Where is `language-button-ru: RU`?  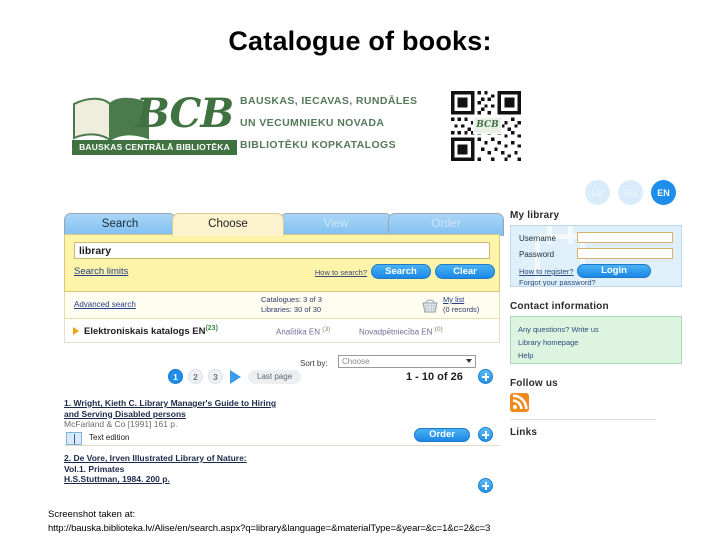 language-button-ru: RU is located at coordinates (630, 192).